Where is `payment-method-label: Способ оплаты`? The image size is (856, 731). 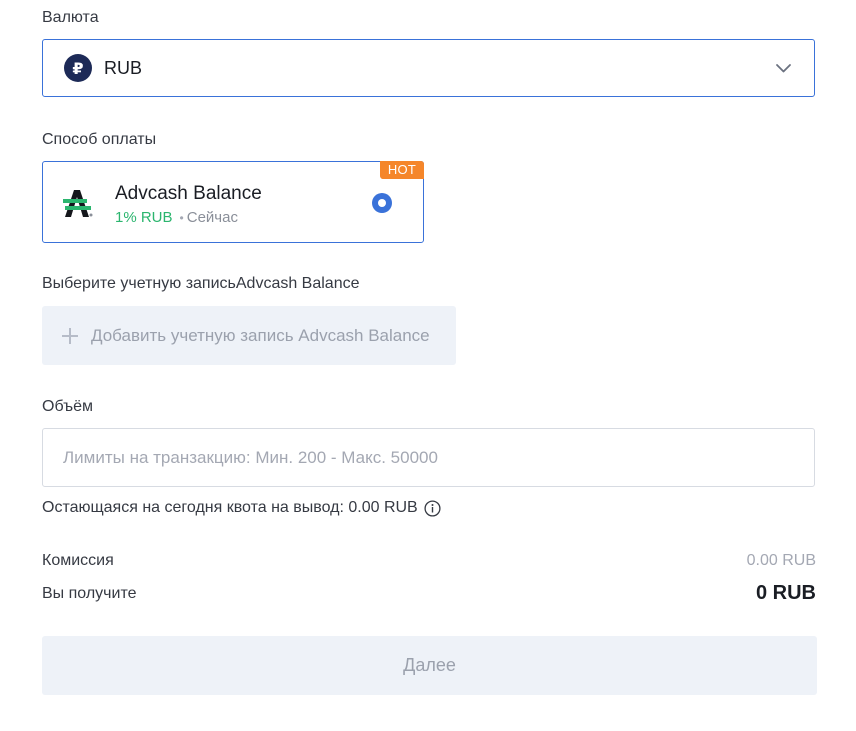
payment-method-label: Способ оплаты is located at coordinates (99, 139).